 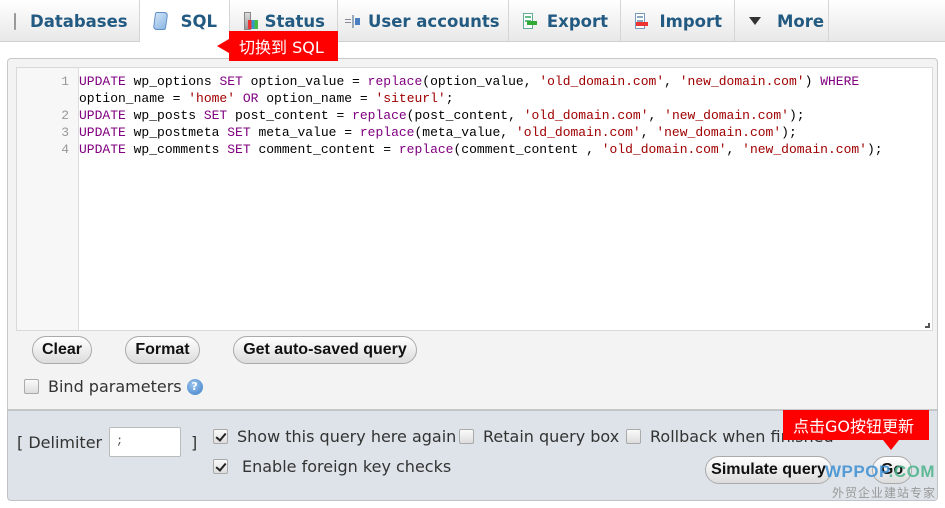 What do you see at coordinates (15, 21) in the screenshot?
I see `database-icon` at bounding box center [15, 21].